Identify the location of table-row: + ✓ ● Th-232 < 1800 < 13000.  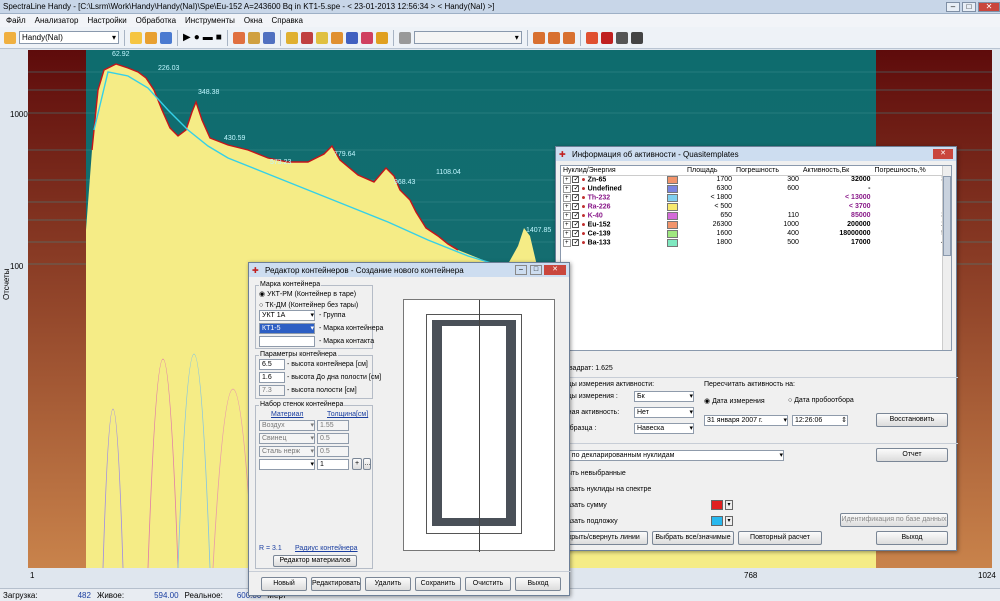
(756, 198).